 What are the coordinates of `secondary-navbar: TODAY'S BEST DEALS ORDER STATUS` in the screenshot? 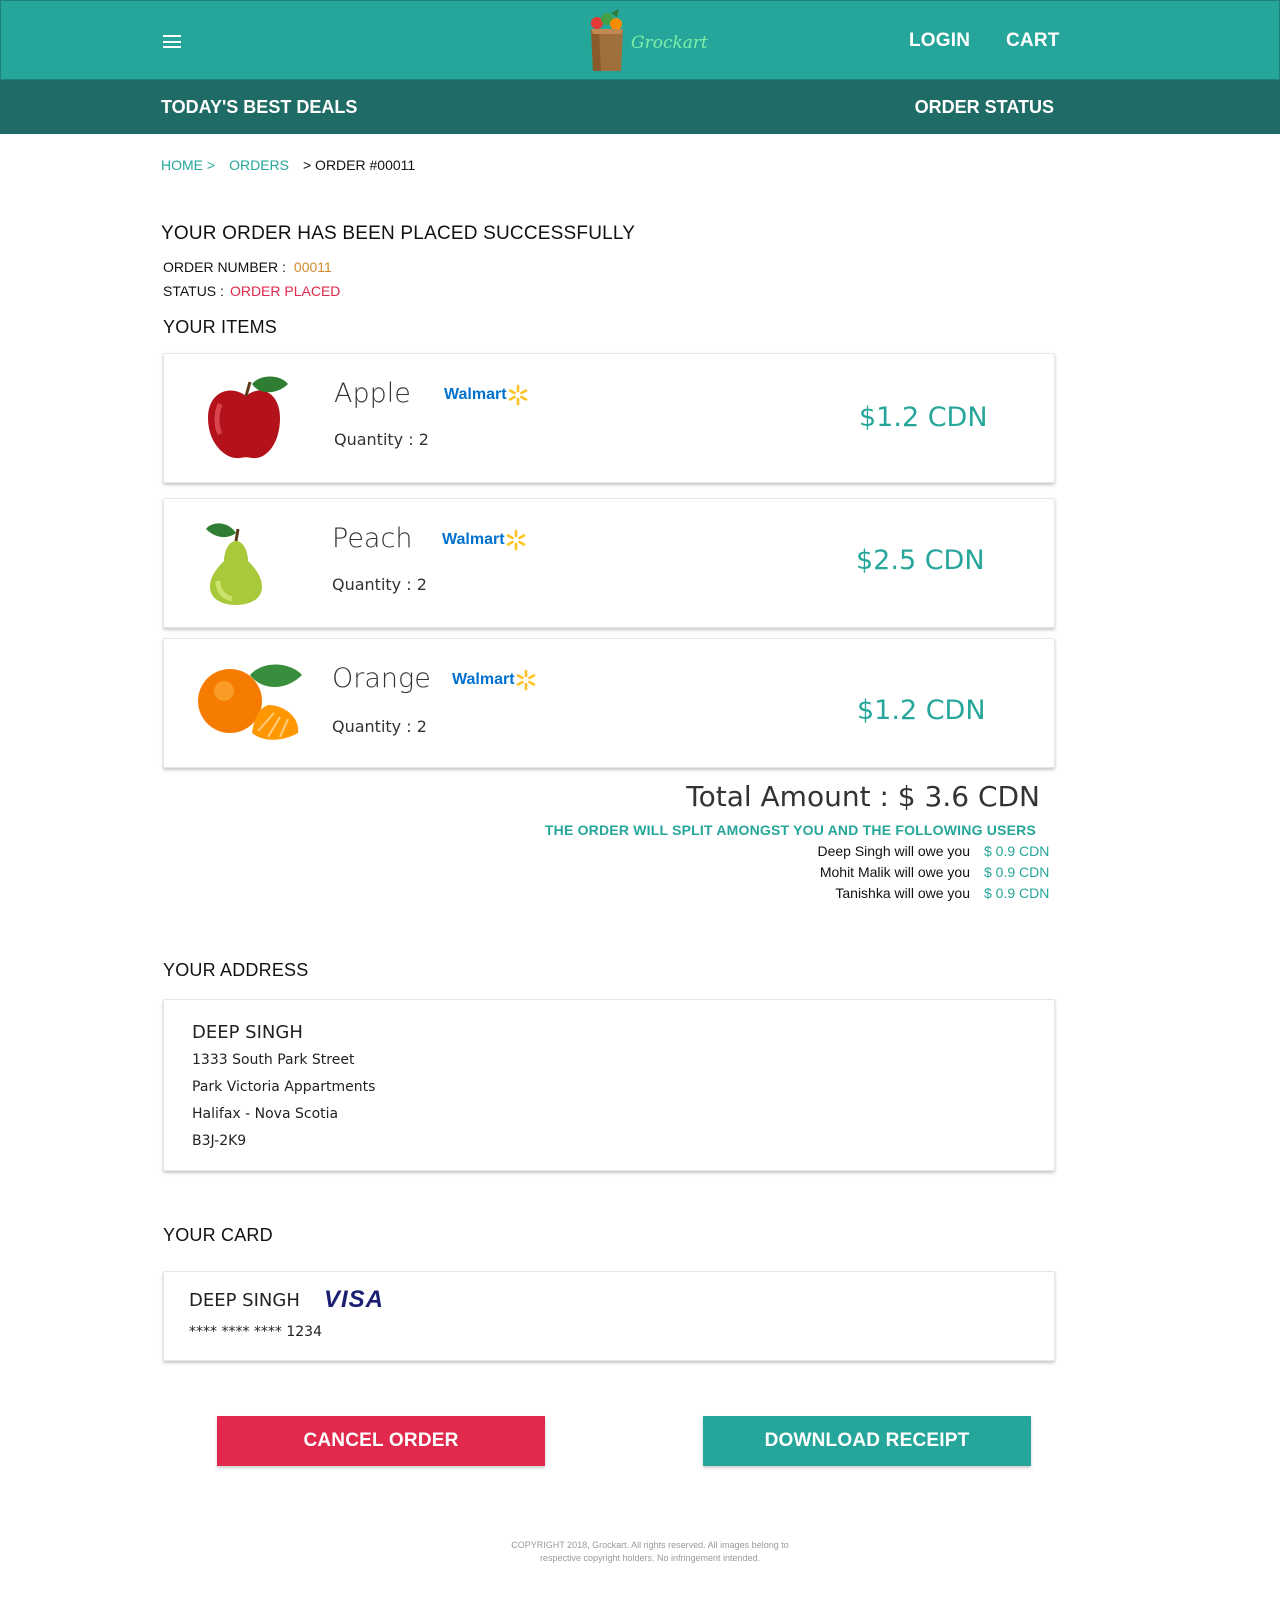 It's located at (640, 107).